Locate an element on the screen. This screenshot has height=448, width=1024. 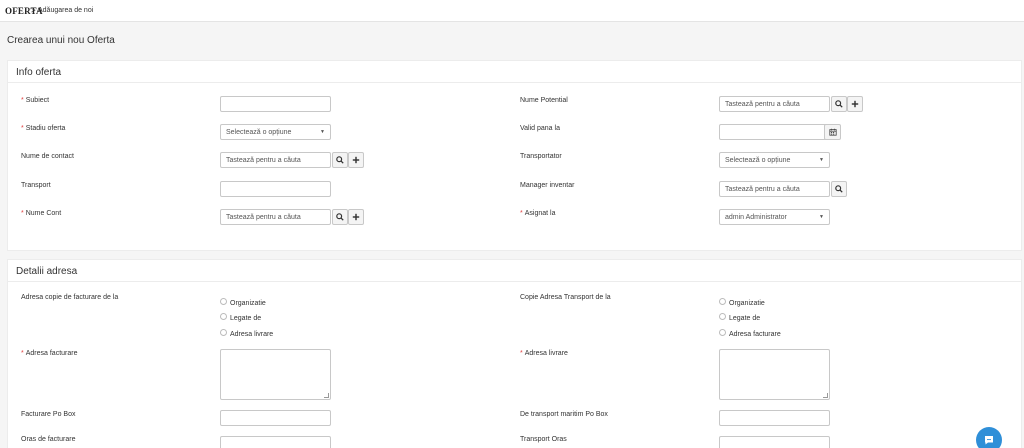
chat-icon is located at coordinates (989, 440).